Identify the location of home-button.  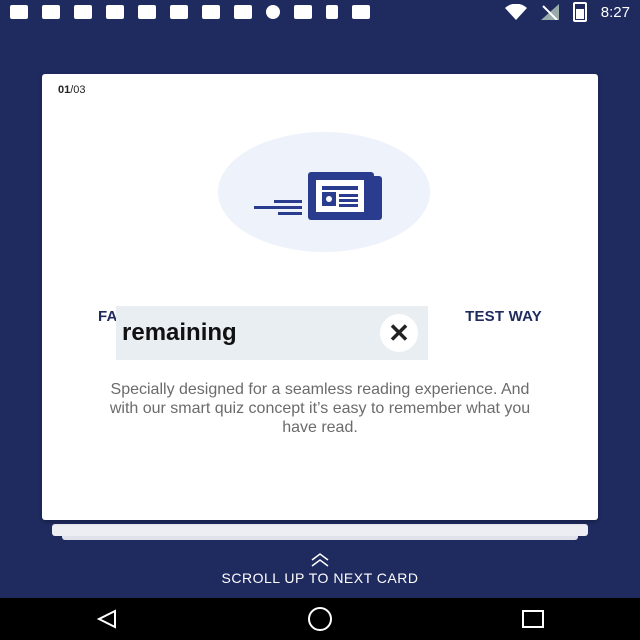
(320, 619).